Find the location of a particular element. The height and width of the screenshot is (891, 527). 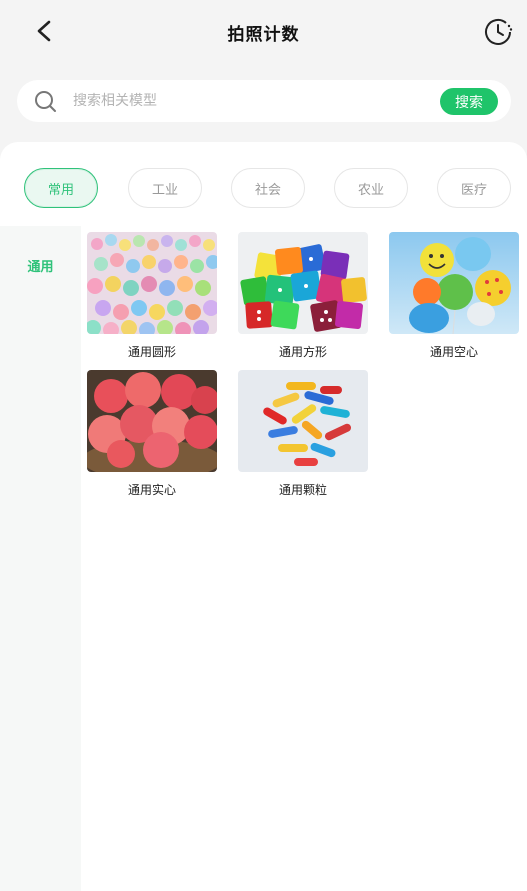

model-label: 通用圆形 is located at coordinates (151, 352).